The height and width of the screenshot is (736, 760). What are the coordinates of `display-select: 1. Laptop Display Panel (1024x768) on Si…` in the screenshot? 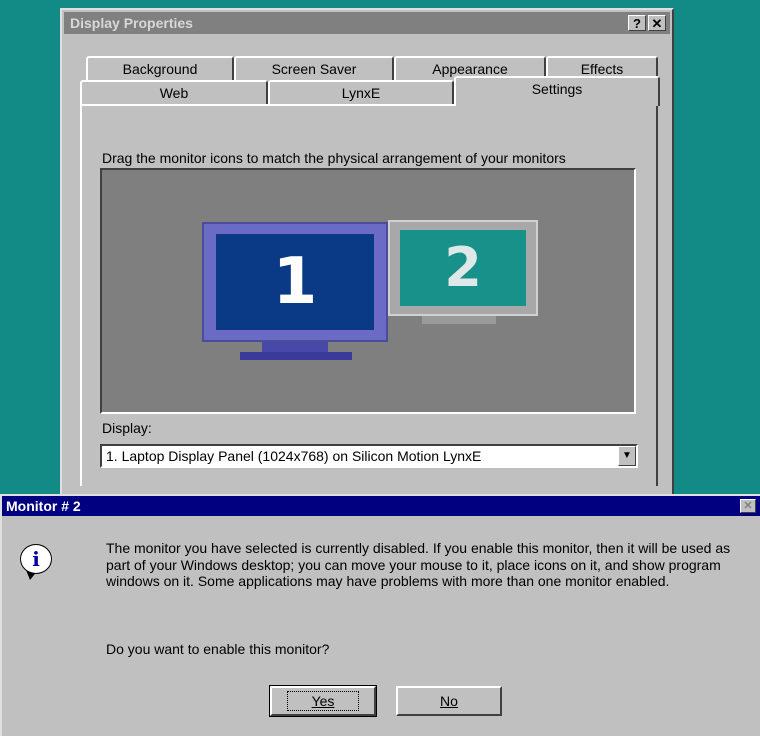 It's located at (369, 456).